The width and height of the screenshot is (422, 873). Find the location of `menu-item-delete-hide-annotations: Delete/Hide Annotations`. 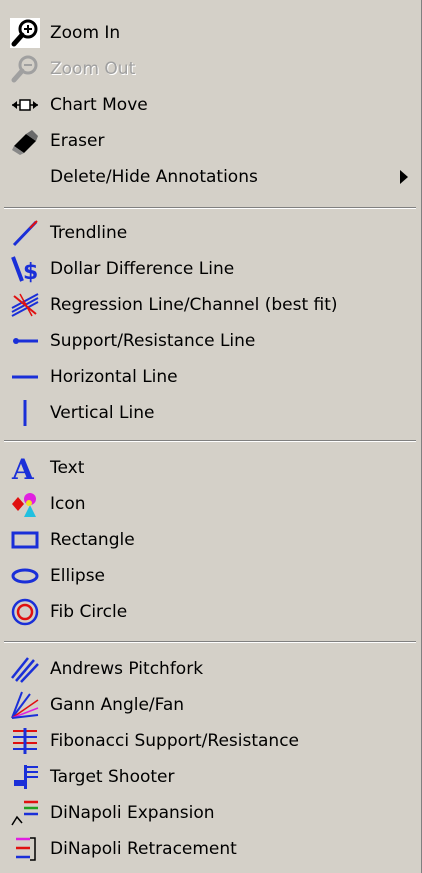

menu-item-delete-hide-annotations: Delete/Hide Annotations is located at coordinates (210, 177).